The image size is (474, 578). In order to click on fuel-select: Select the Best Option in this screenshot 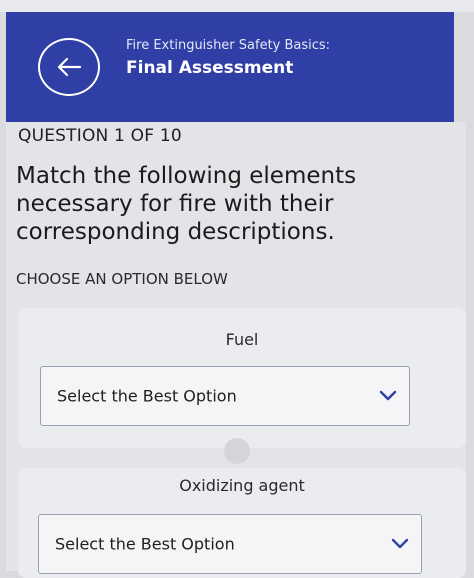, I will do `click(225, 396)`.